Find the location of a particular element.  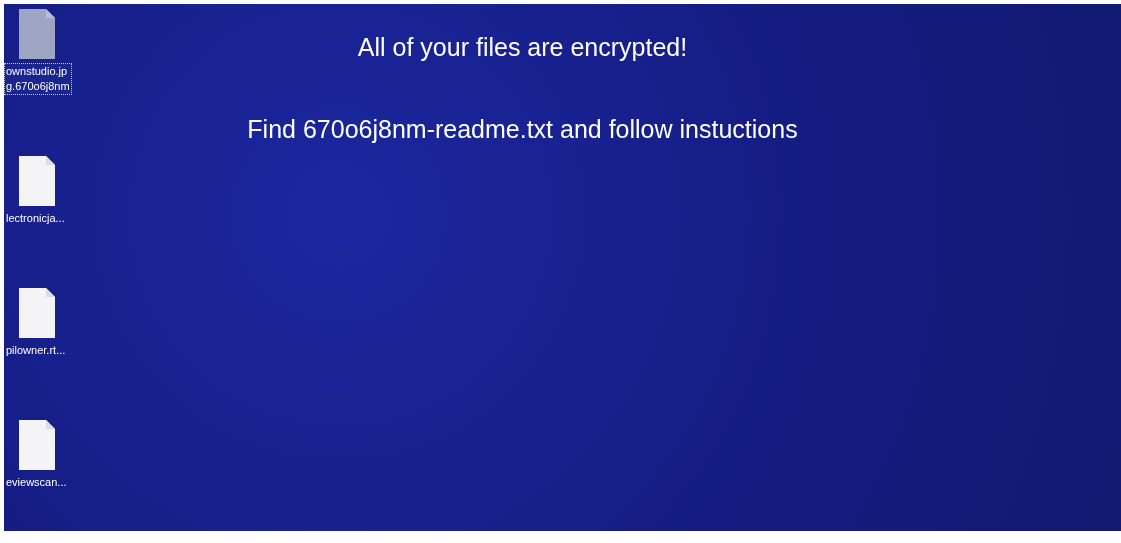

ransom-message: Find 670o6j8nm-readme.txt and follow instuctions is located at coordinates (522, 129).